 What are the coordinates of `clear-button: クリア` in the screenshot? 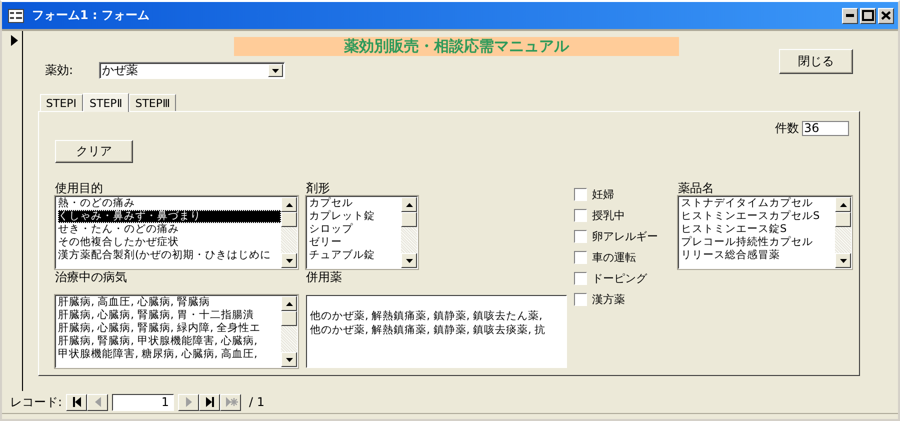 It's located at (94, 151).